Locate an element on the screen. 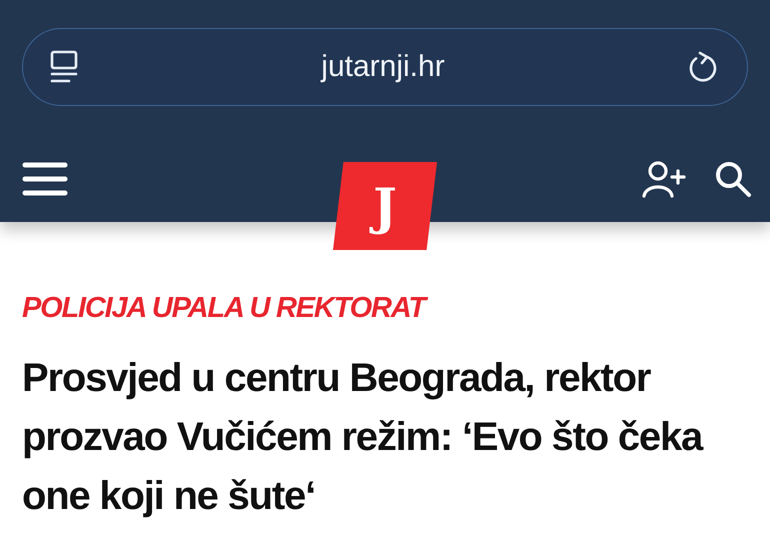 This screenshot has height=545, width=770. search-icon is located at coordinates (733, 179).